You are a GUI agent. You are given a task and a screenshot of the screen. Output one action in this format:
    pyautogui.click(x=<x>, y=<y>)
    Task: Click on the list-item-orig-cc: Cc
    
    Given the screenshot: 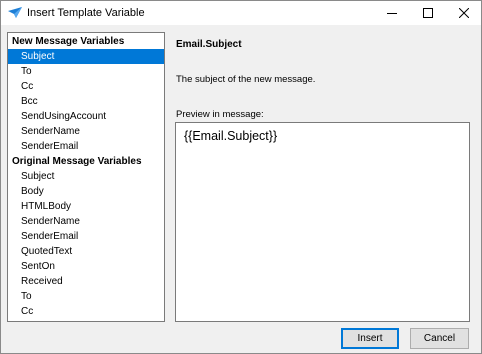 What is the action you would take?
    pyautogui.click(x=86, y=311)
    